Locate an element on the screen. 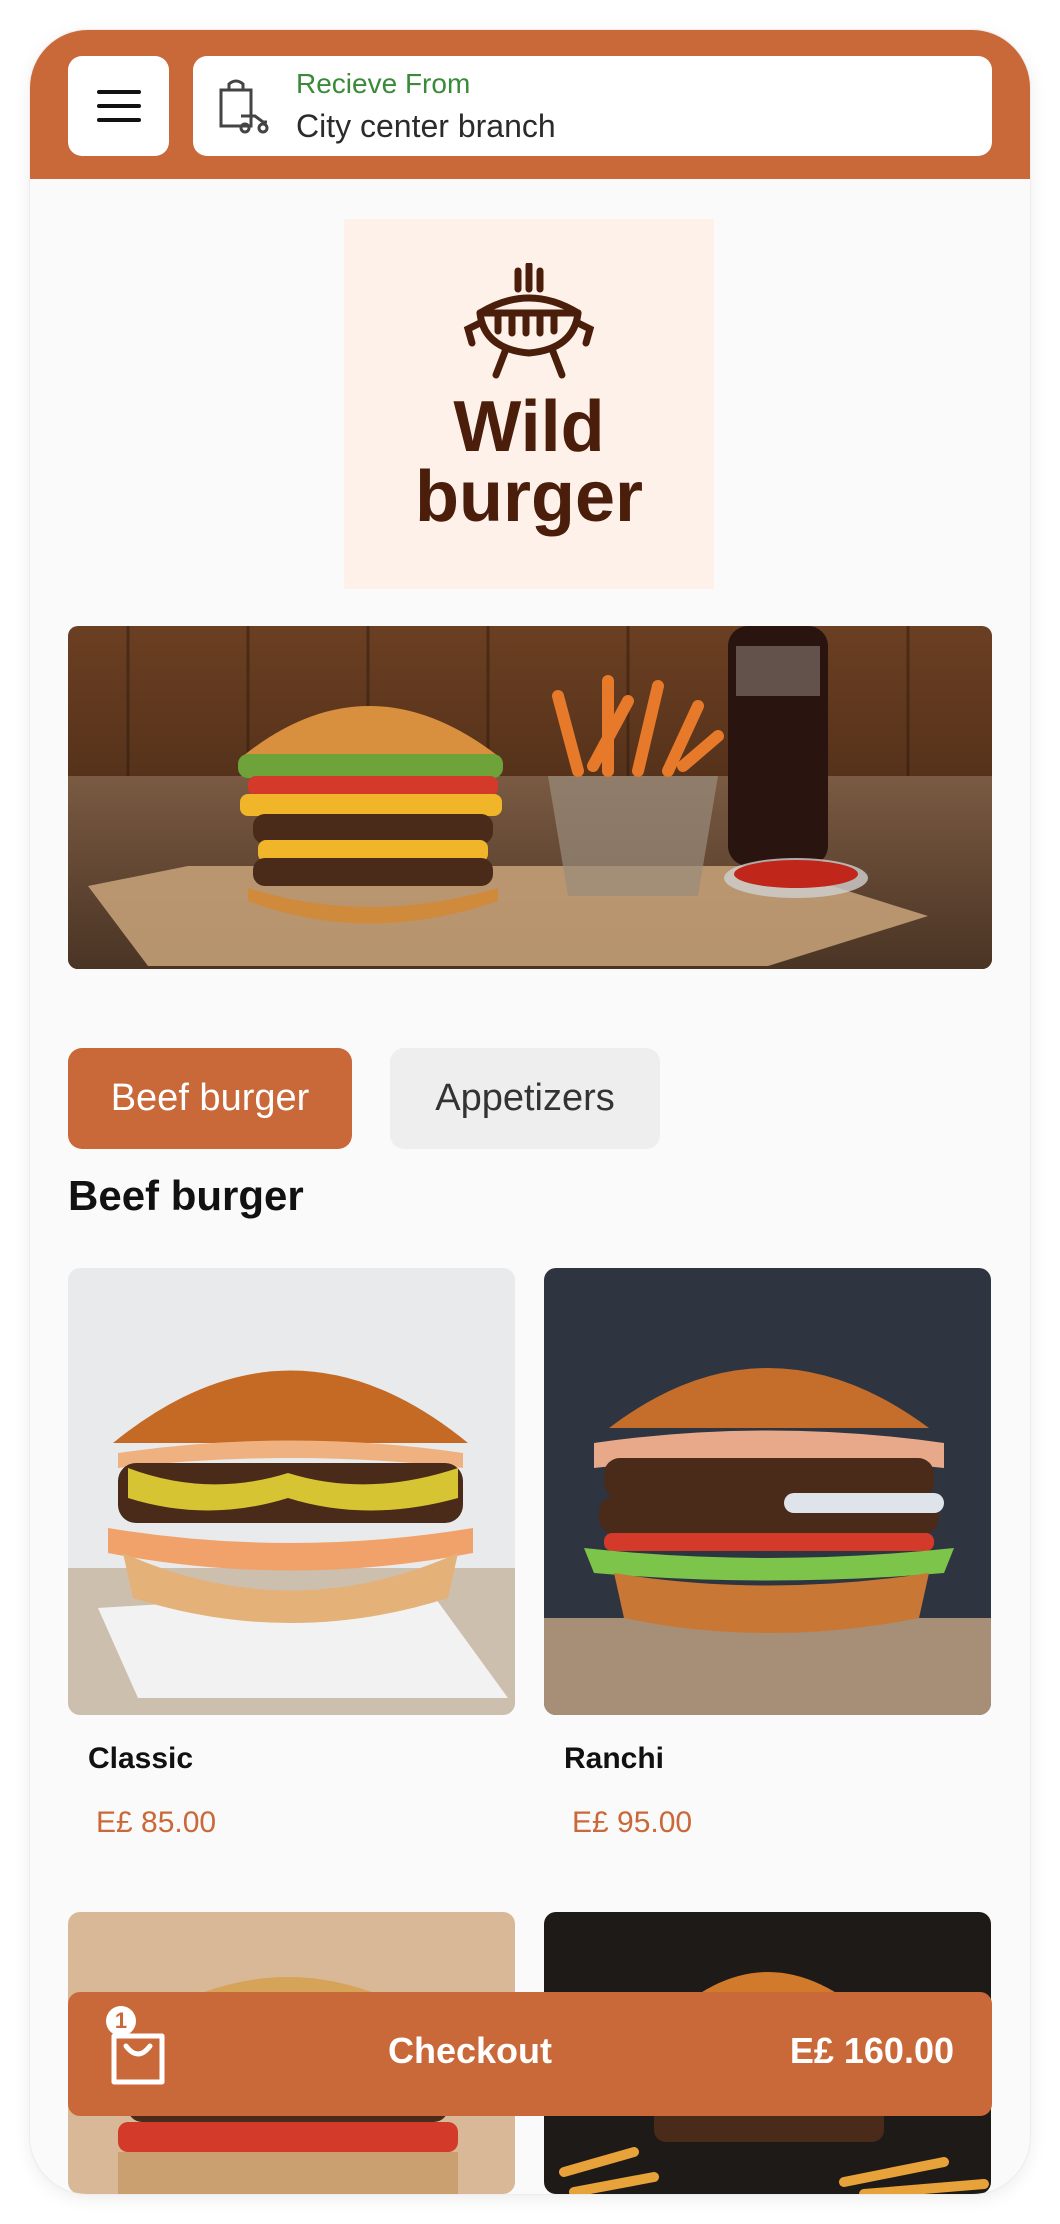 Image resolution: width=1060 pixels, height=2224 pixels. product-name-ranchi: Ranchi is located at coordinates (614, 1759).